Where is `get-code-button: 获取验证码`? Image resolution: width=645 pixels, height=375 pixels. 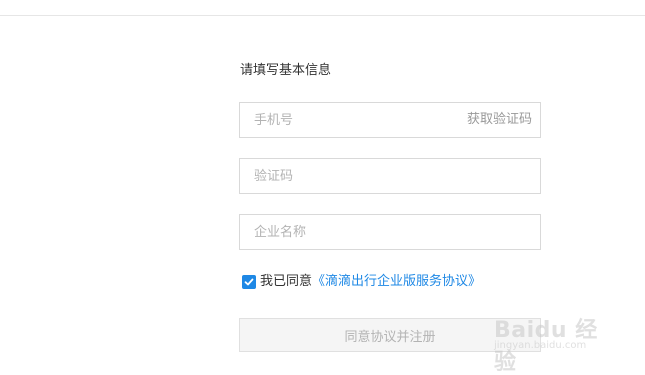 get-code-button: 获取验证码 is located at coordinates (499, 120).